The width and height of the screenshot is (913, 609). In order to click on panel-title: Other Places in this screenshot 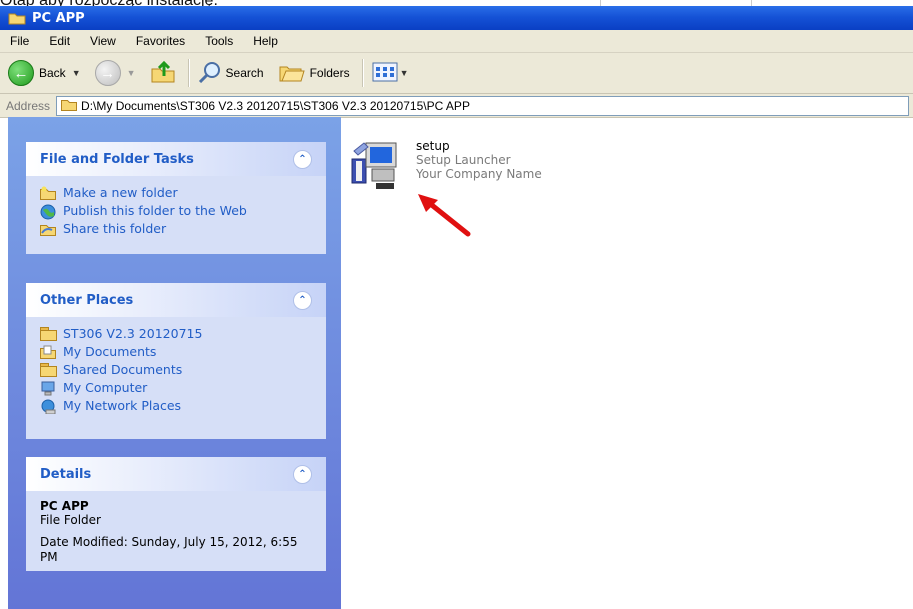, I will do `click(87, 300)`.